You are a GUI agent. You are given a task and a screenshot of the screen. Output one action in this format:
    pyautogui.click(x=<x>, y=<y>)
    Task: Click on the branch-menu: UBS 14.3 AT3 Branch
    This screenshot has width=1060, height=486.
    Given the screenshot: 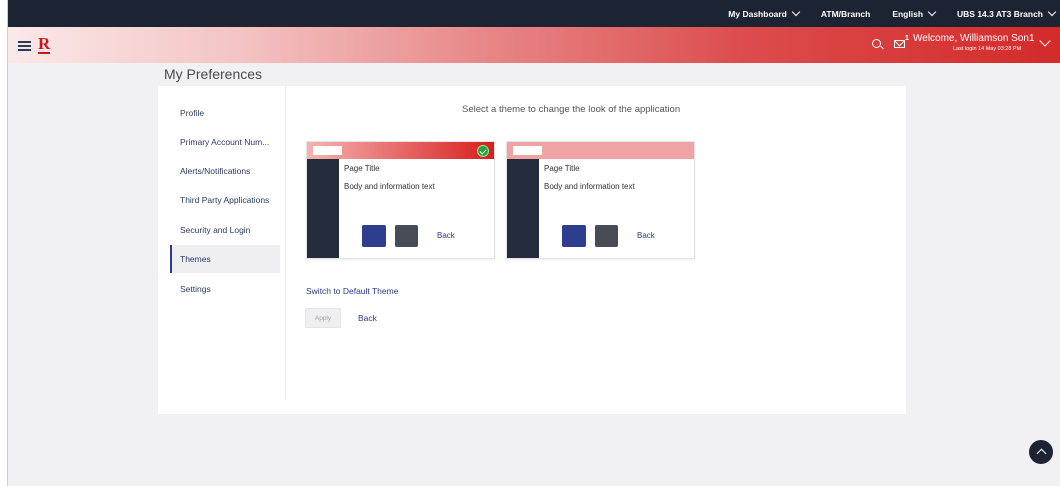 What is the action you would take?
    pyautogui.click(x=1007, y=13)
    